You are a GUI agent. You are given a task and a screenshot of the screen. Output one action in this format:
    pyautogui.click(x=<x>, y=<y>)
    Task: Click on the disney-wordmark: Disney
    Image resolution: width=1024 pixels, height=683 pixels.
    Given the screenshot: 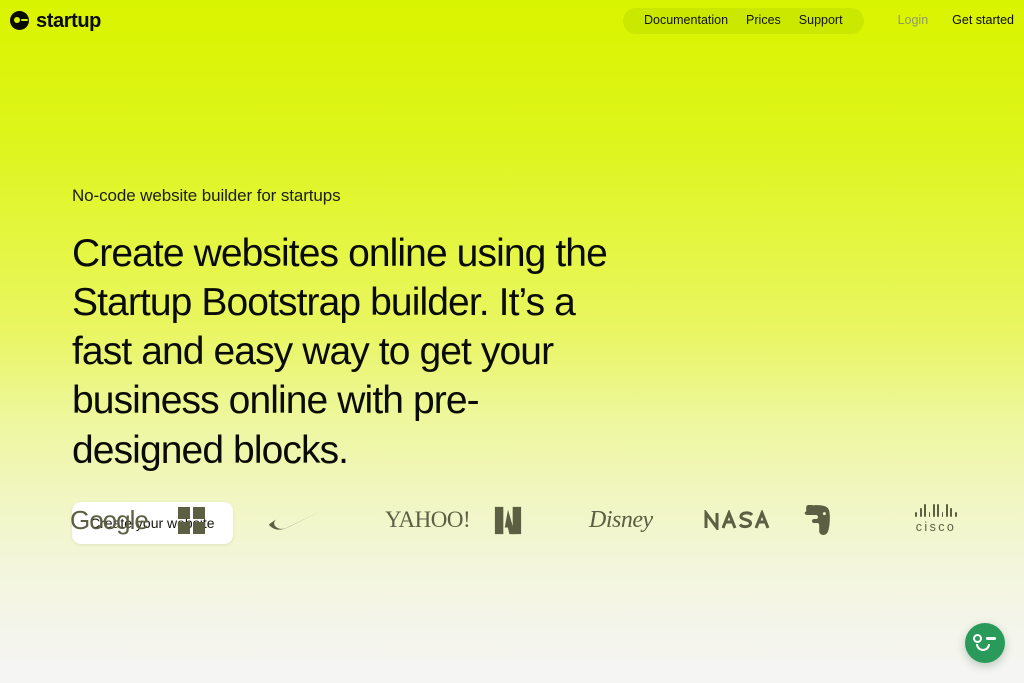 What is the action you would take?
    pyautogui.click(x=621, y=519)
    